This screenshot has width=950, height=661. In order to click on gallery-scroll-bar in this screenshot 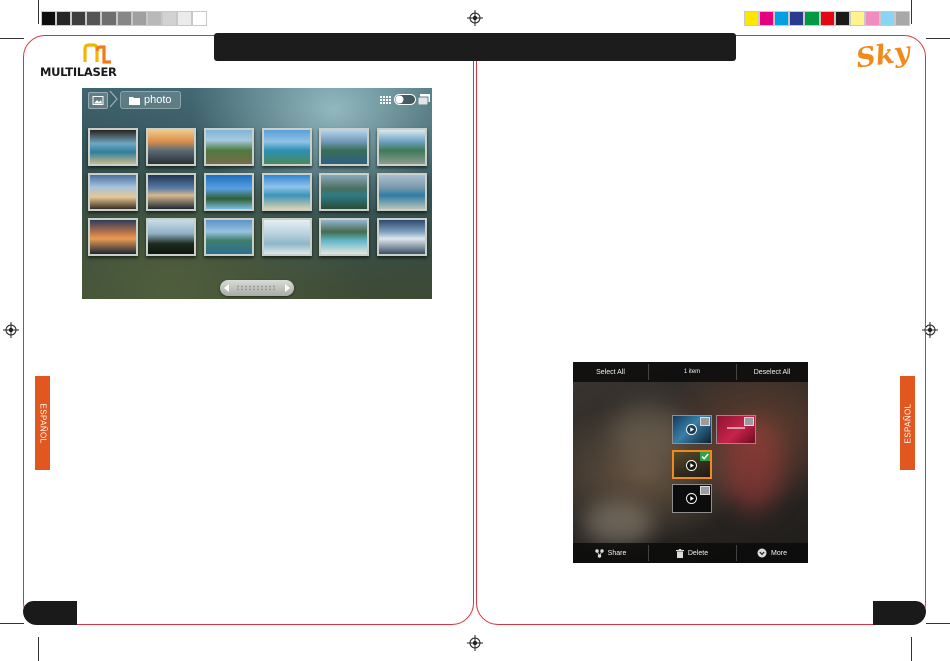, I will do `click(257, 288)`.